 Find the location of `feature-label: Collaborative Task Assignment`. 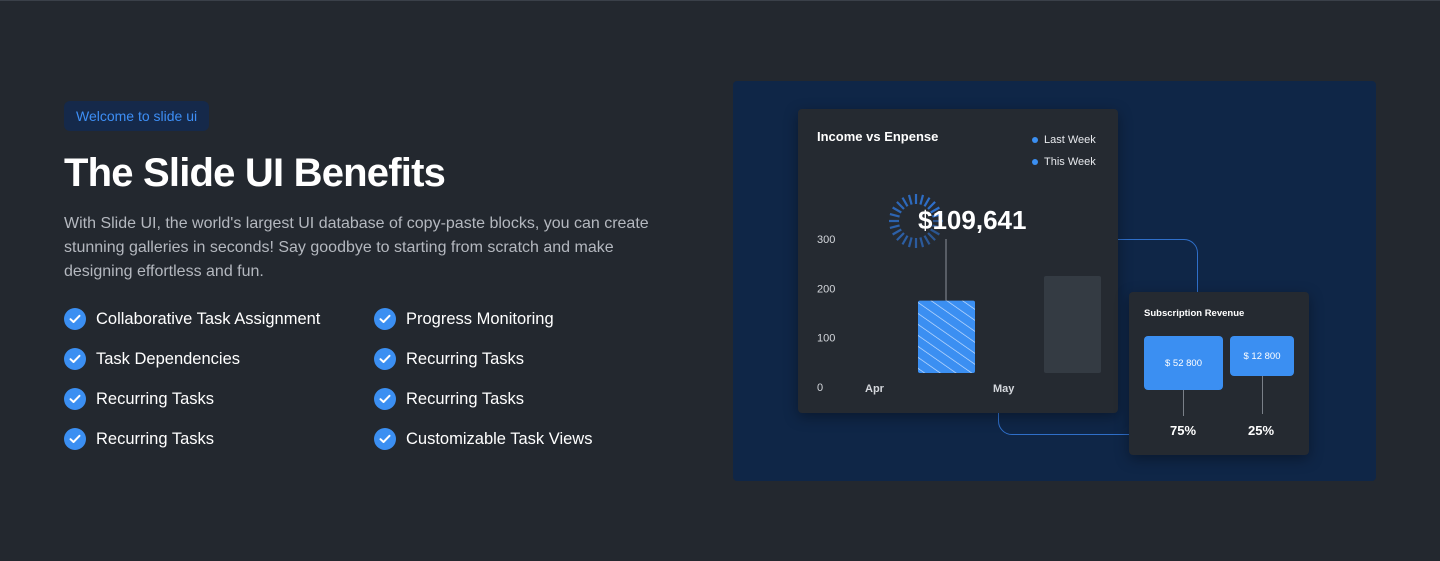

feature-label: Collaborative Task Assignment is located at coordinates (208, 318).